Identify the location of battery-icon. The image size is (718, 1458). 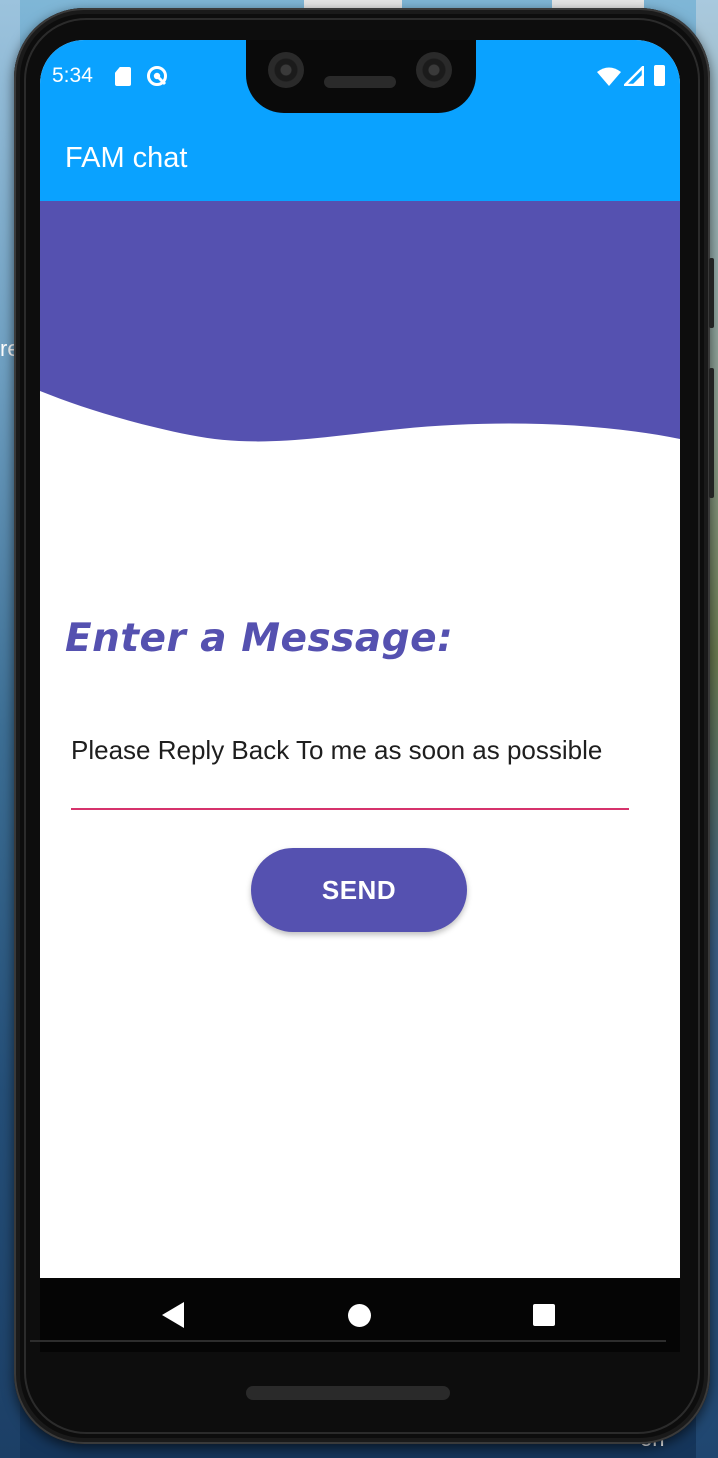
(659, 75).